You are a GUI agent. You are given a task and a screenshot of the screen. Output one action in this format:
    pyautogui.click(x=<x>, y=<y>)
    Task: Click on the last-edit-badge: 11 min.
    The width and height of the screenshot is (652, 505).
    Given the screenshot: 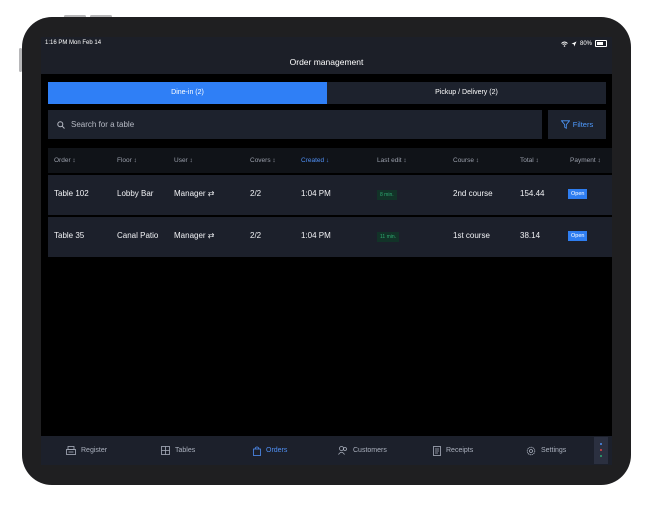 What is the action you would take?
    pyautogui.click(x=388, y=237)
    